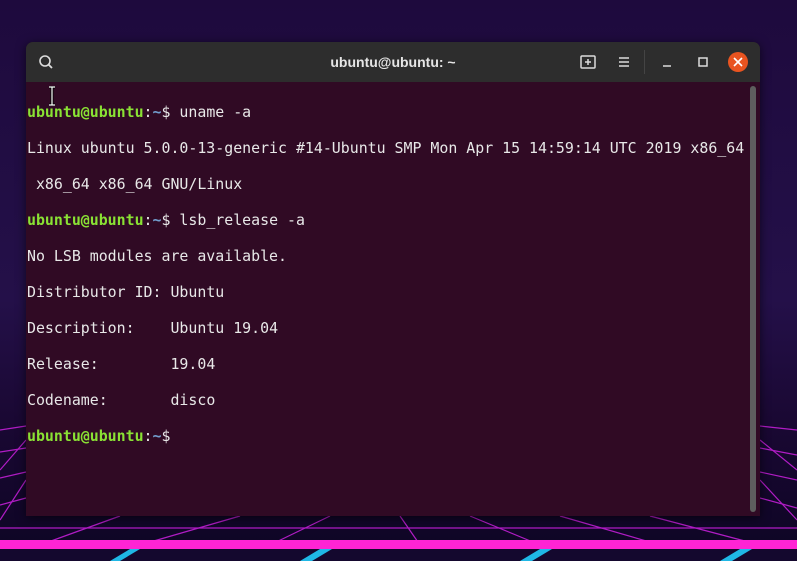  What do you see at coordinates (644, 62) in the screenshot?
I see `titlebar-separator` at bounding box center [644, 62].